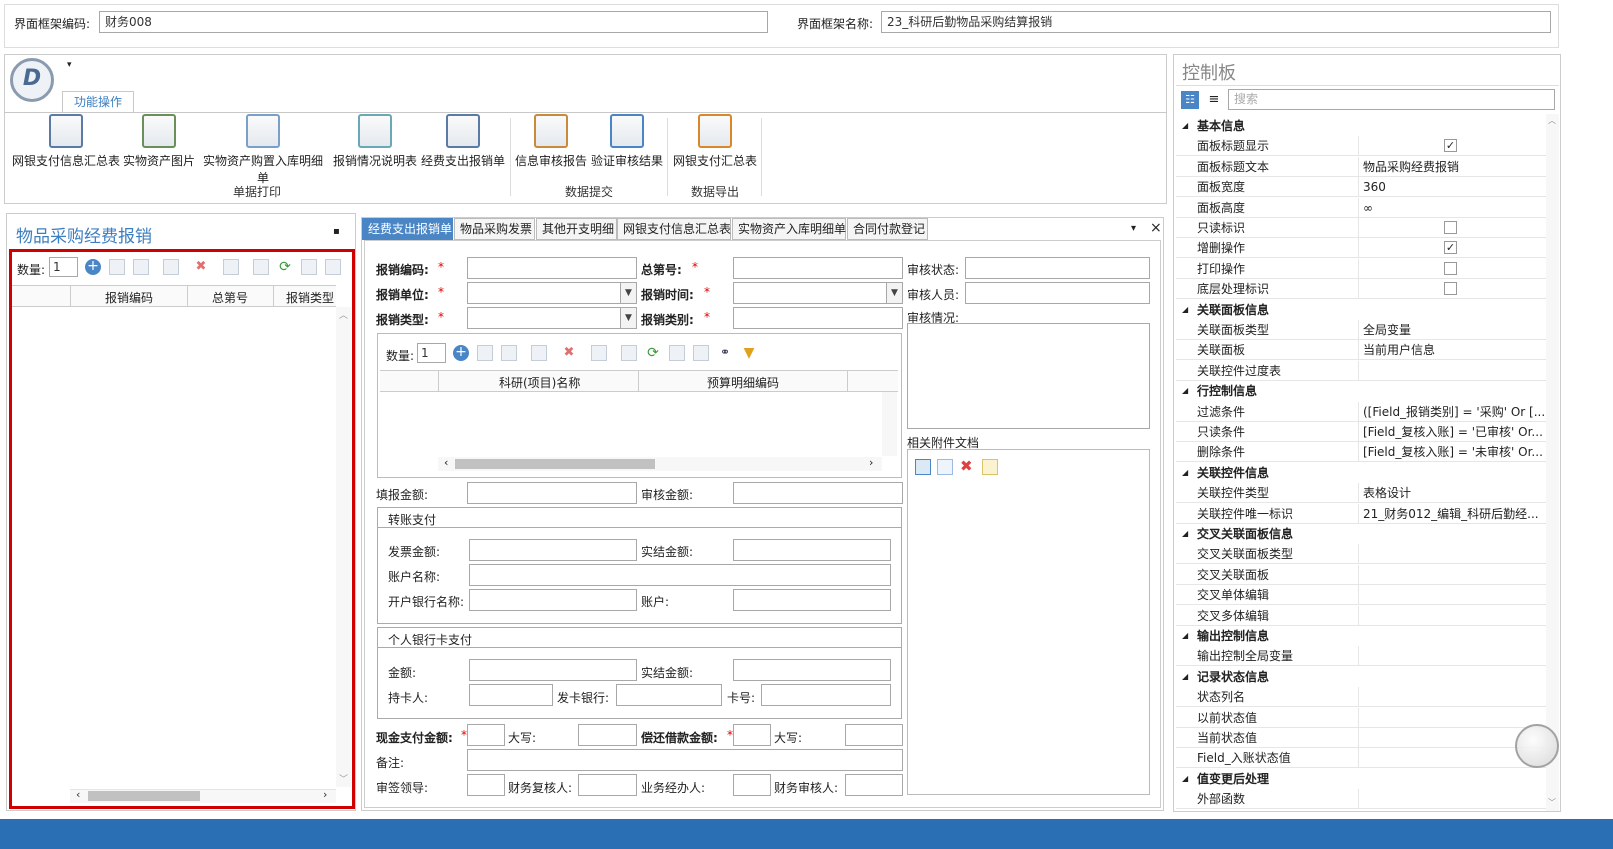 The width and height of the screenshot is (1613, 849). Describe the element at coordinates (511, 695) in the screenshot. I see `holder-input` at that location.